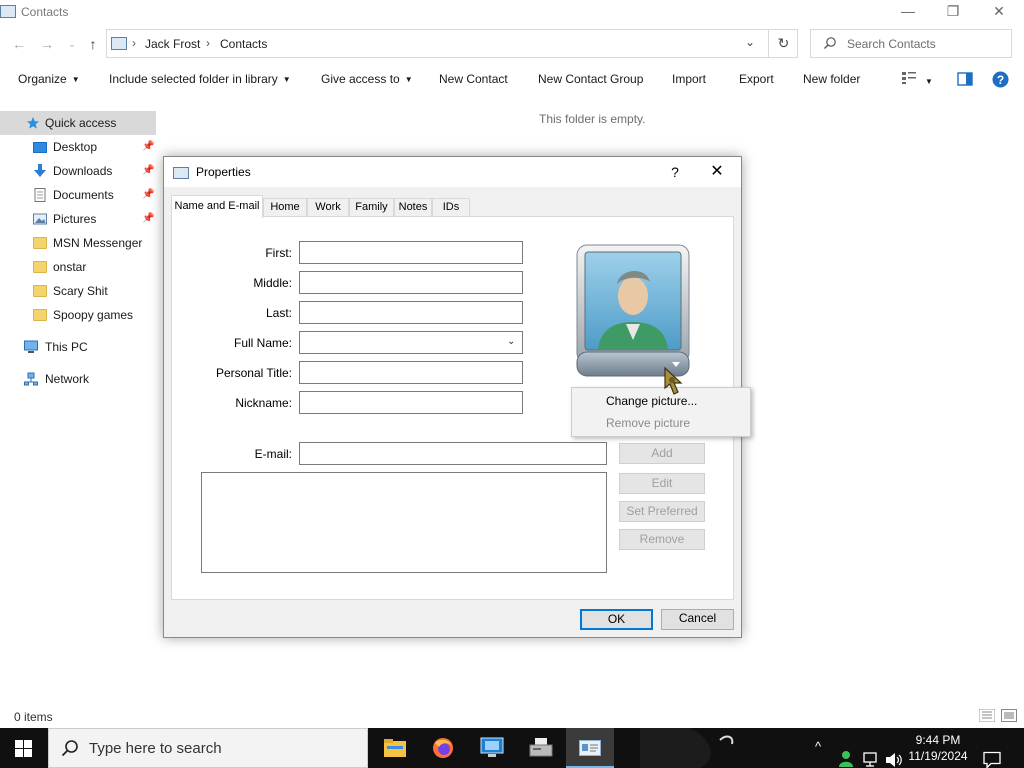 This screenshot has height=768, width=1024. Describe the element at coordinates (217, 206) in the screenshot. I see `tab-name-and-email: Name and E-mail` at that location.